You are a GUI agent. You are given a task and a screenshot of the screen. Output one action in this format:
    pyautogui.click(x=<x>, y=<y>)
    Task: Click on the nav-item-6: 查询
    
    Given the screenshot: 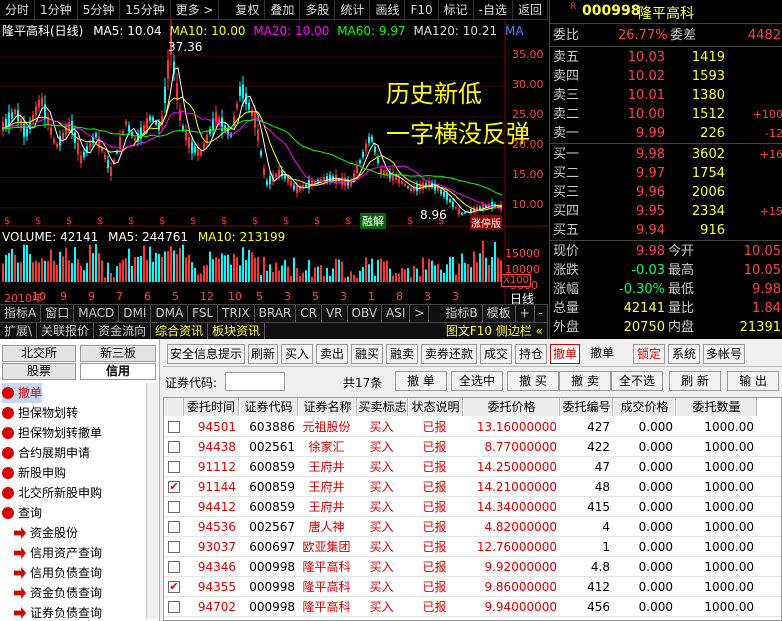 What is the action you would take?
    pyautogui.click(x=22, y=513)
    